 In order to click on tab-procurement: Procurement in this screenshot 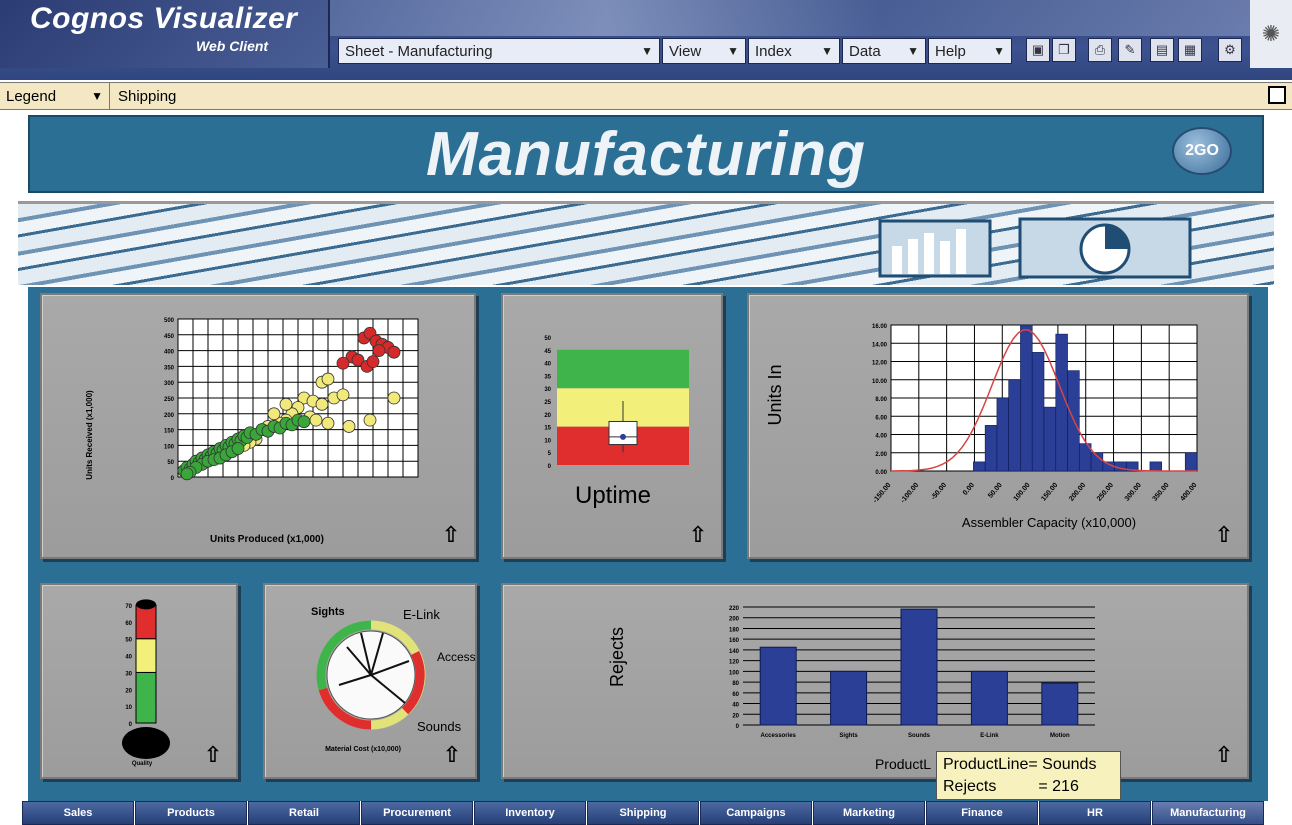, I will do `click(417, 813)`.